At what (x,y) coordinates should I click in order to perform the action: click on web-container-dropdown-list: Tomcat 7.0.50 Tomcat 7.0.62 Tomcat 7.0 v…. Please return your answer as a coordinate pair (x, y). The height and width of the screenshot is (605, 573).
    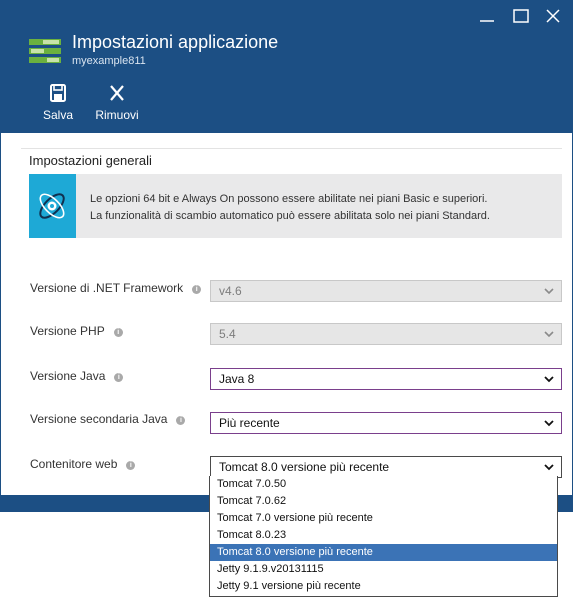
    Looking at the image, I should click on (383, 536).